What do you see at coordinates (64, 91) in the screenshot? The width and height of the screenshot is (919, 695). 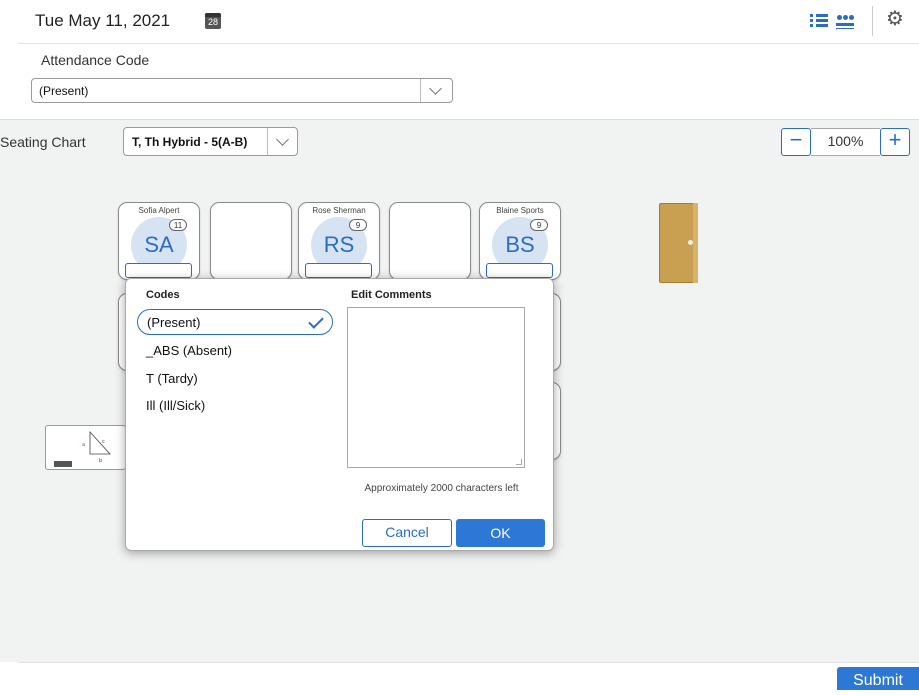 I see `attendance-code-value: (Present)` at bounding box center [64, 91].